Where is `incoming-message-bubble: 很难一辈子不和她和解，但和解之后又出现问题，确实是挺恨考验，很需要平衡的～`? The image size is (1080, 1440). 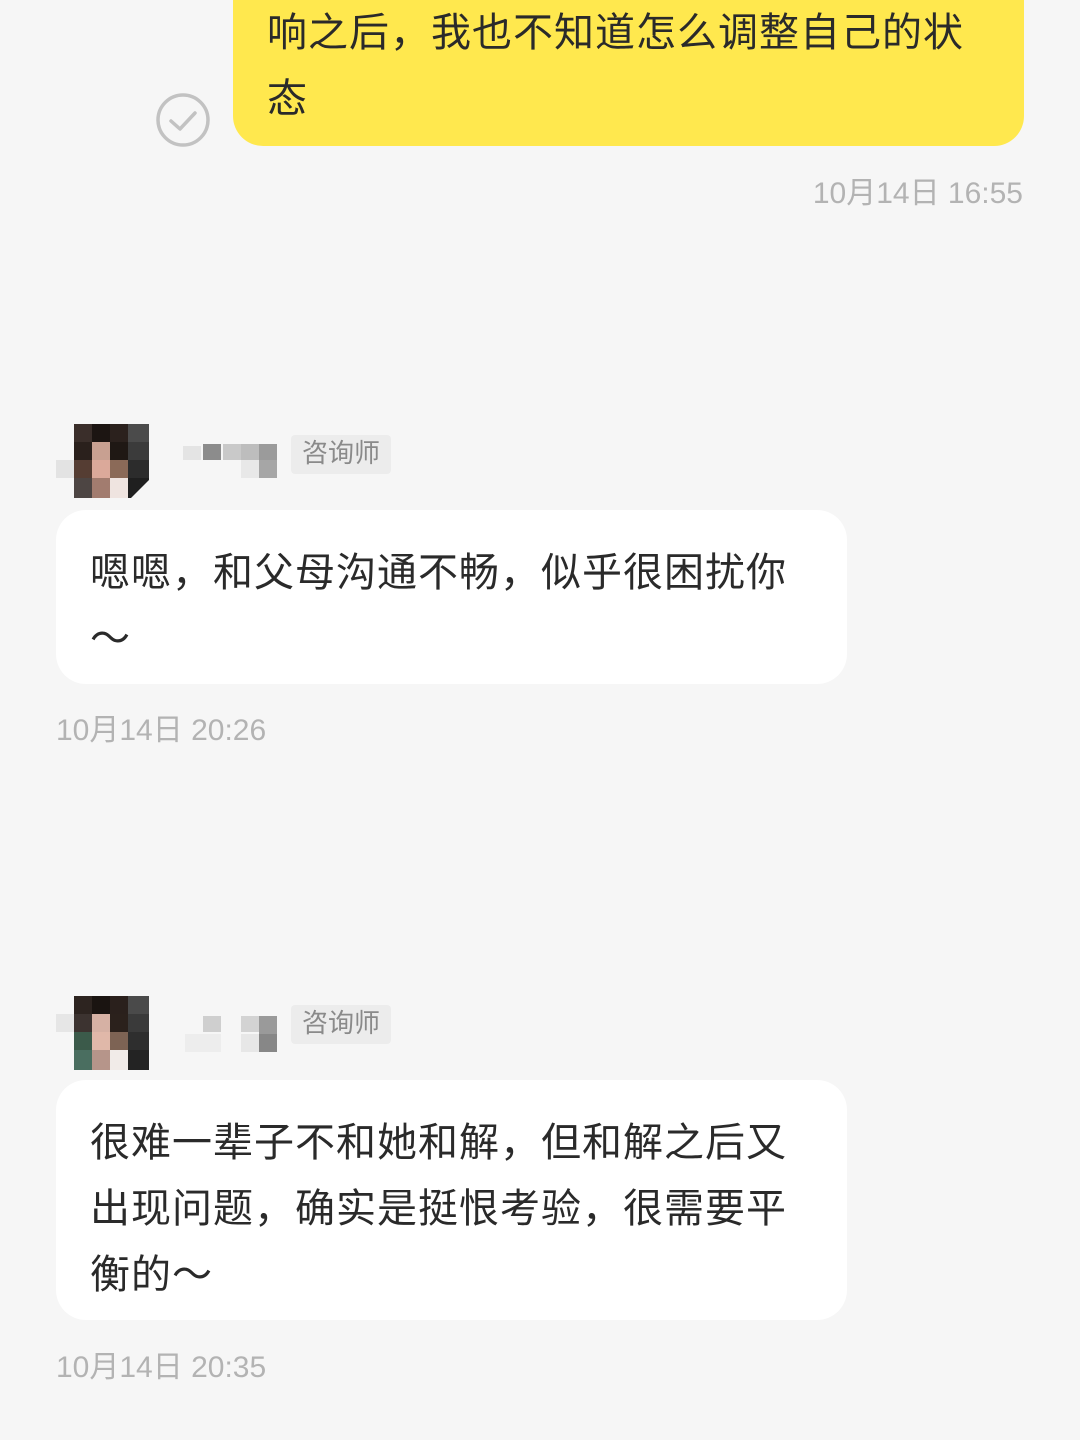
incoming-message-bubble: 很难一辈子不和她和解，但和解之后又出现问题，确实是挺恨考验，很需要平衡的～ is located at coordinates (451, 1200).